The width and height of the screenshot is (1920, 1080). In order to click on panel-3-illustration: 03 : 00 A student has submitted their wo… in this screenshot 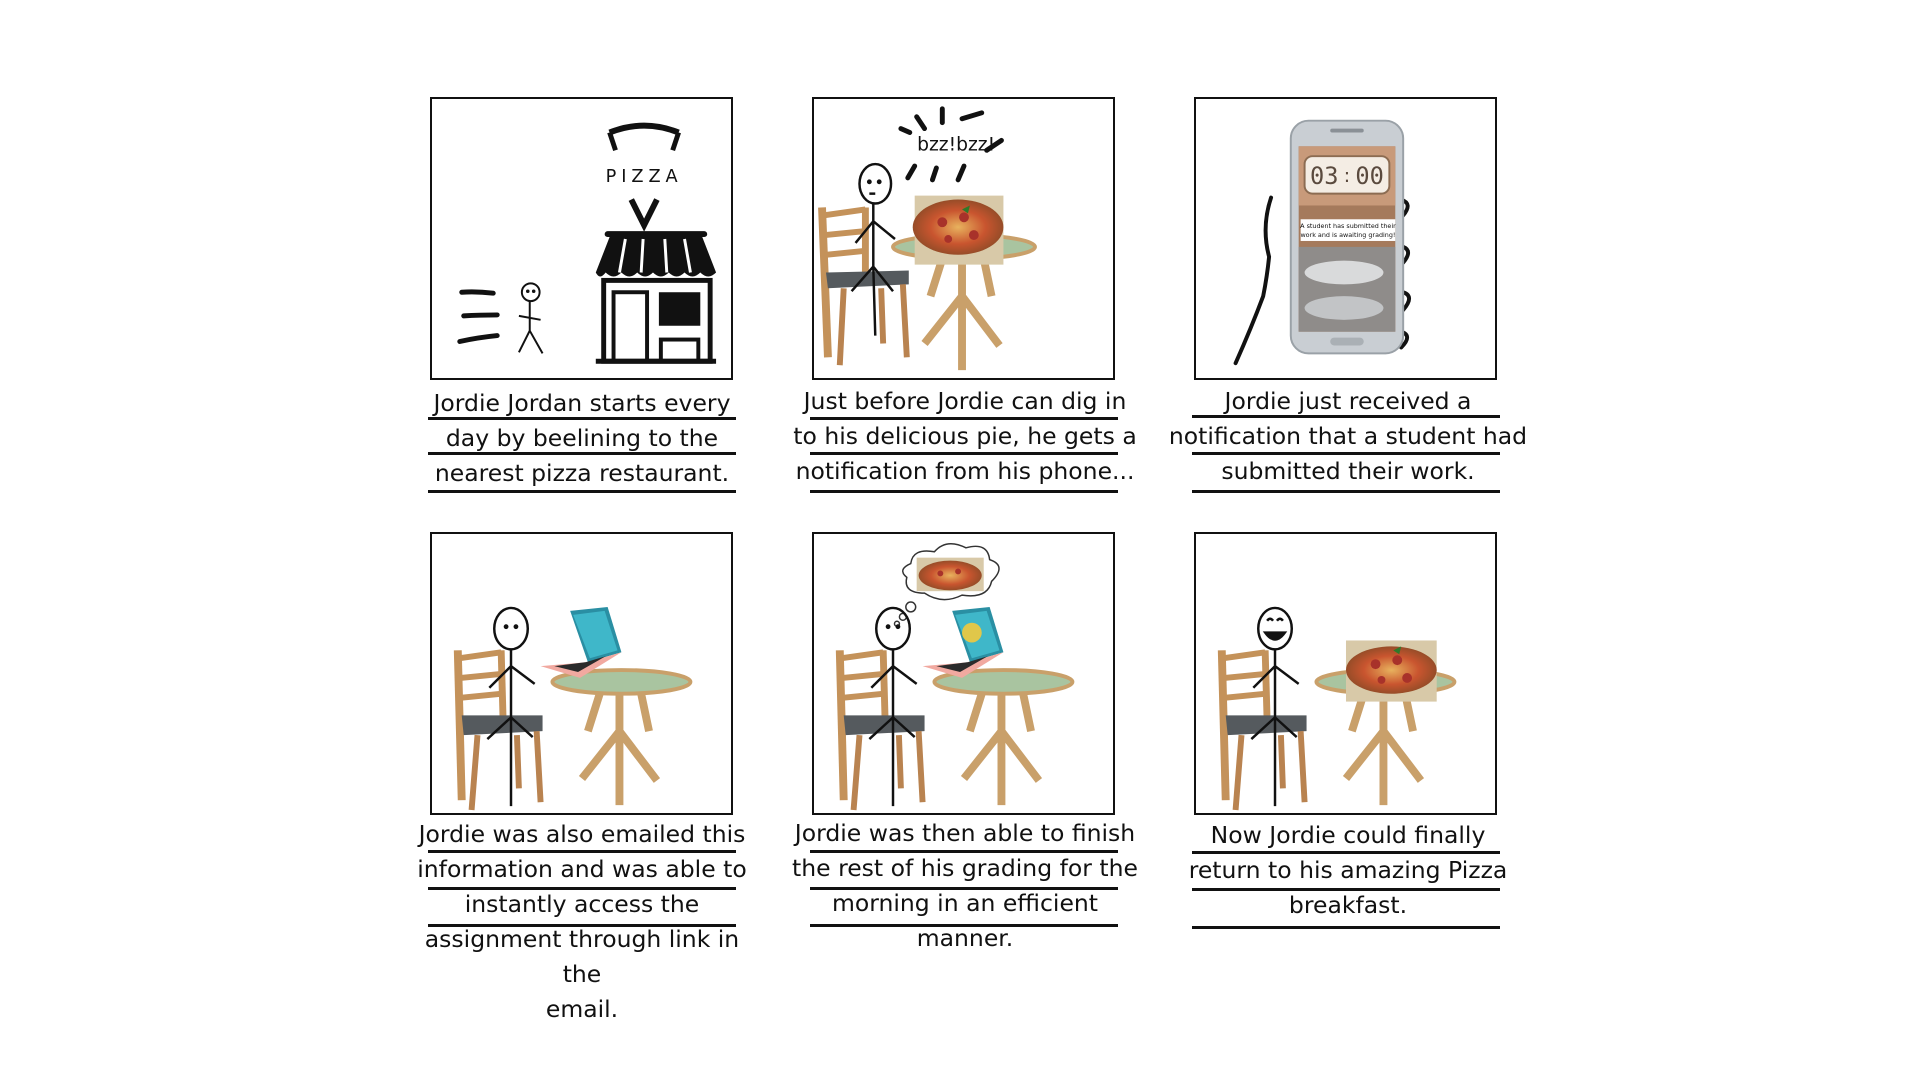, I will do `click(1322, 242)`.